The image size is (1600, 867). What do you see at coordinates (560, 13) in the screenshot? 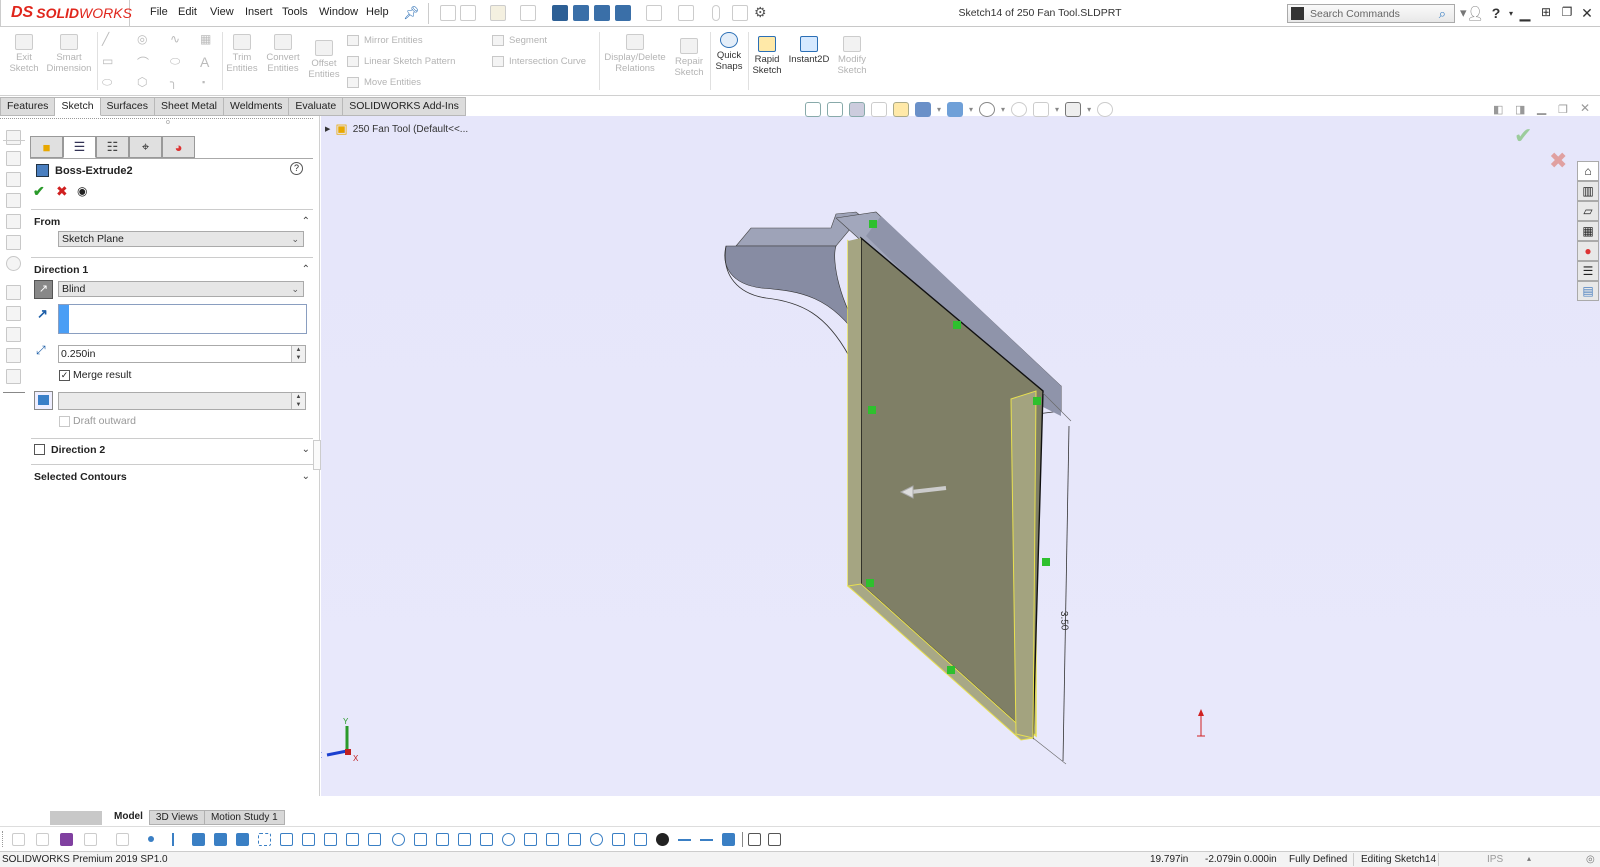
I see `print-preview-icon` at bounding box center [560, 13].